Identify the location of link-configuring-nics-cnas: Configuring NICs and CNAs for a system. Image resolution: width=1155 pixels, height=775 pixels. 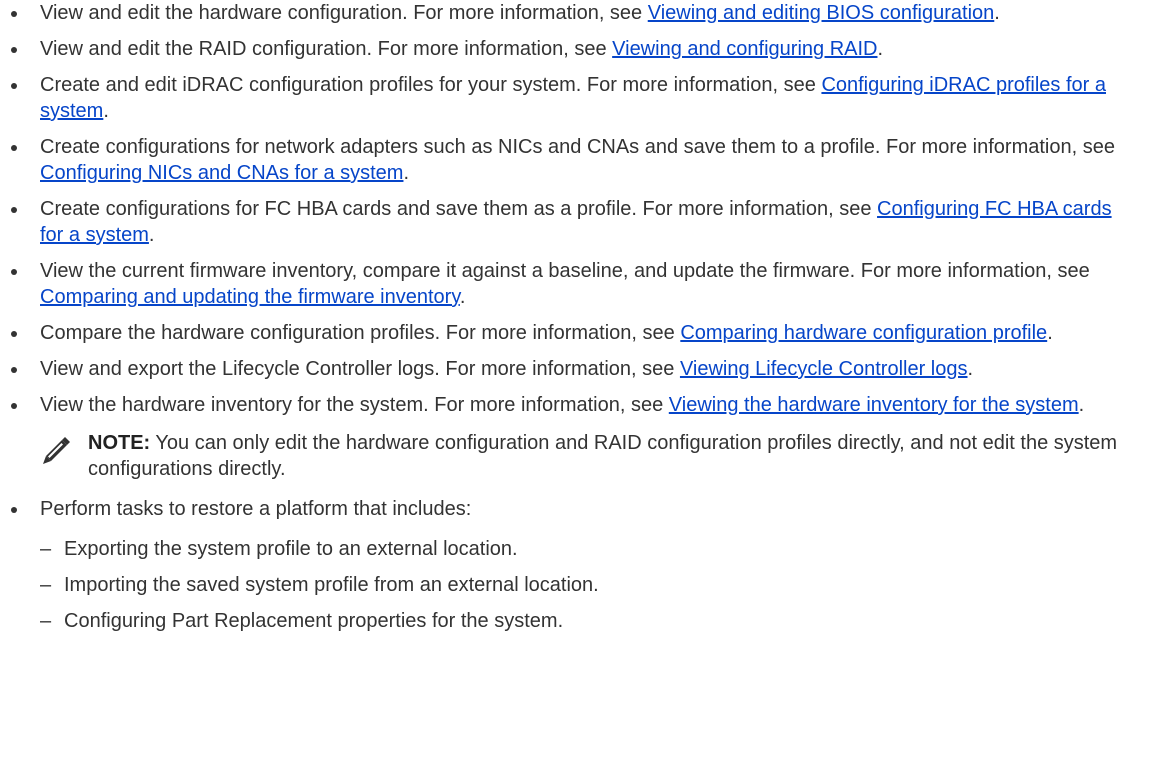
(221, 173).